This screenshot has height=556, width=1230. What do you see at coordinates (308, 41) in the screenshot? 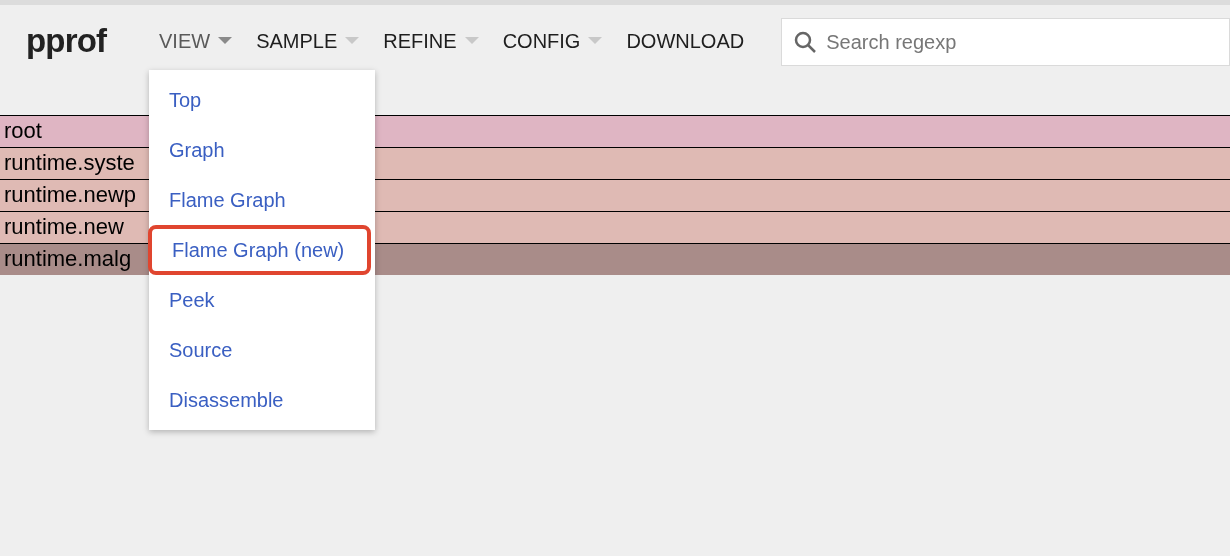
I see `nav-menu: SAMPLE` at bounding box center [308, 41].